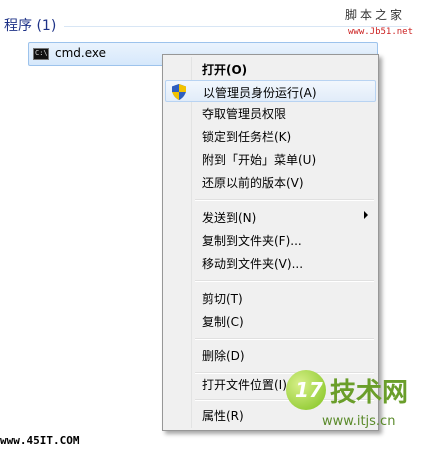 The width and height of the screenshot is (430, 450). What do you see at coordinates (369, 393) in the screenshot?
I see `watermark-itjs-title: 技术网` at bounding box center [369, 393].